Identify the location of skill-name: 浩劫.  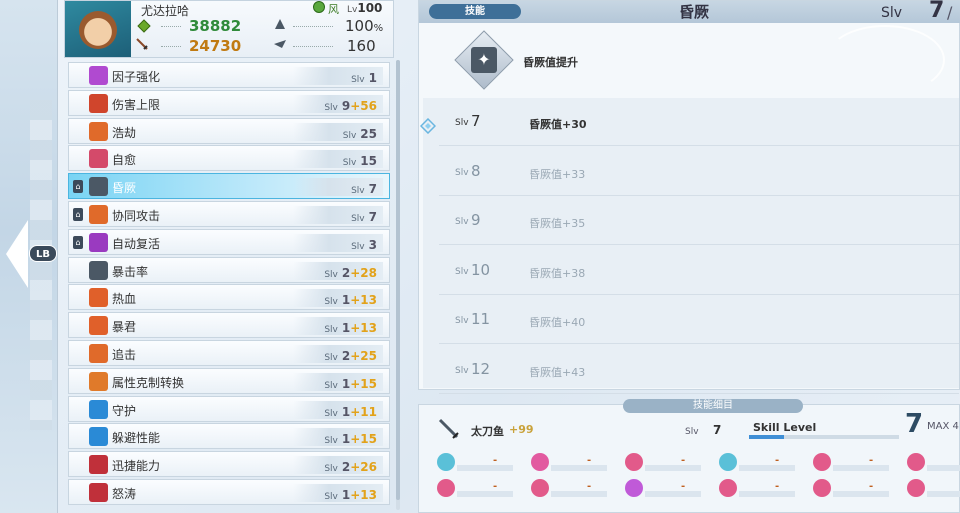
(124, 132).